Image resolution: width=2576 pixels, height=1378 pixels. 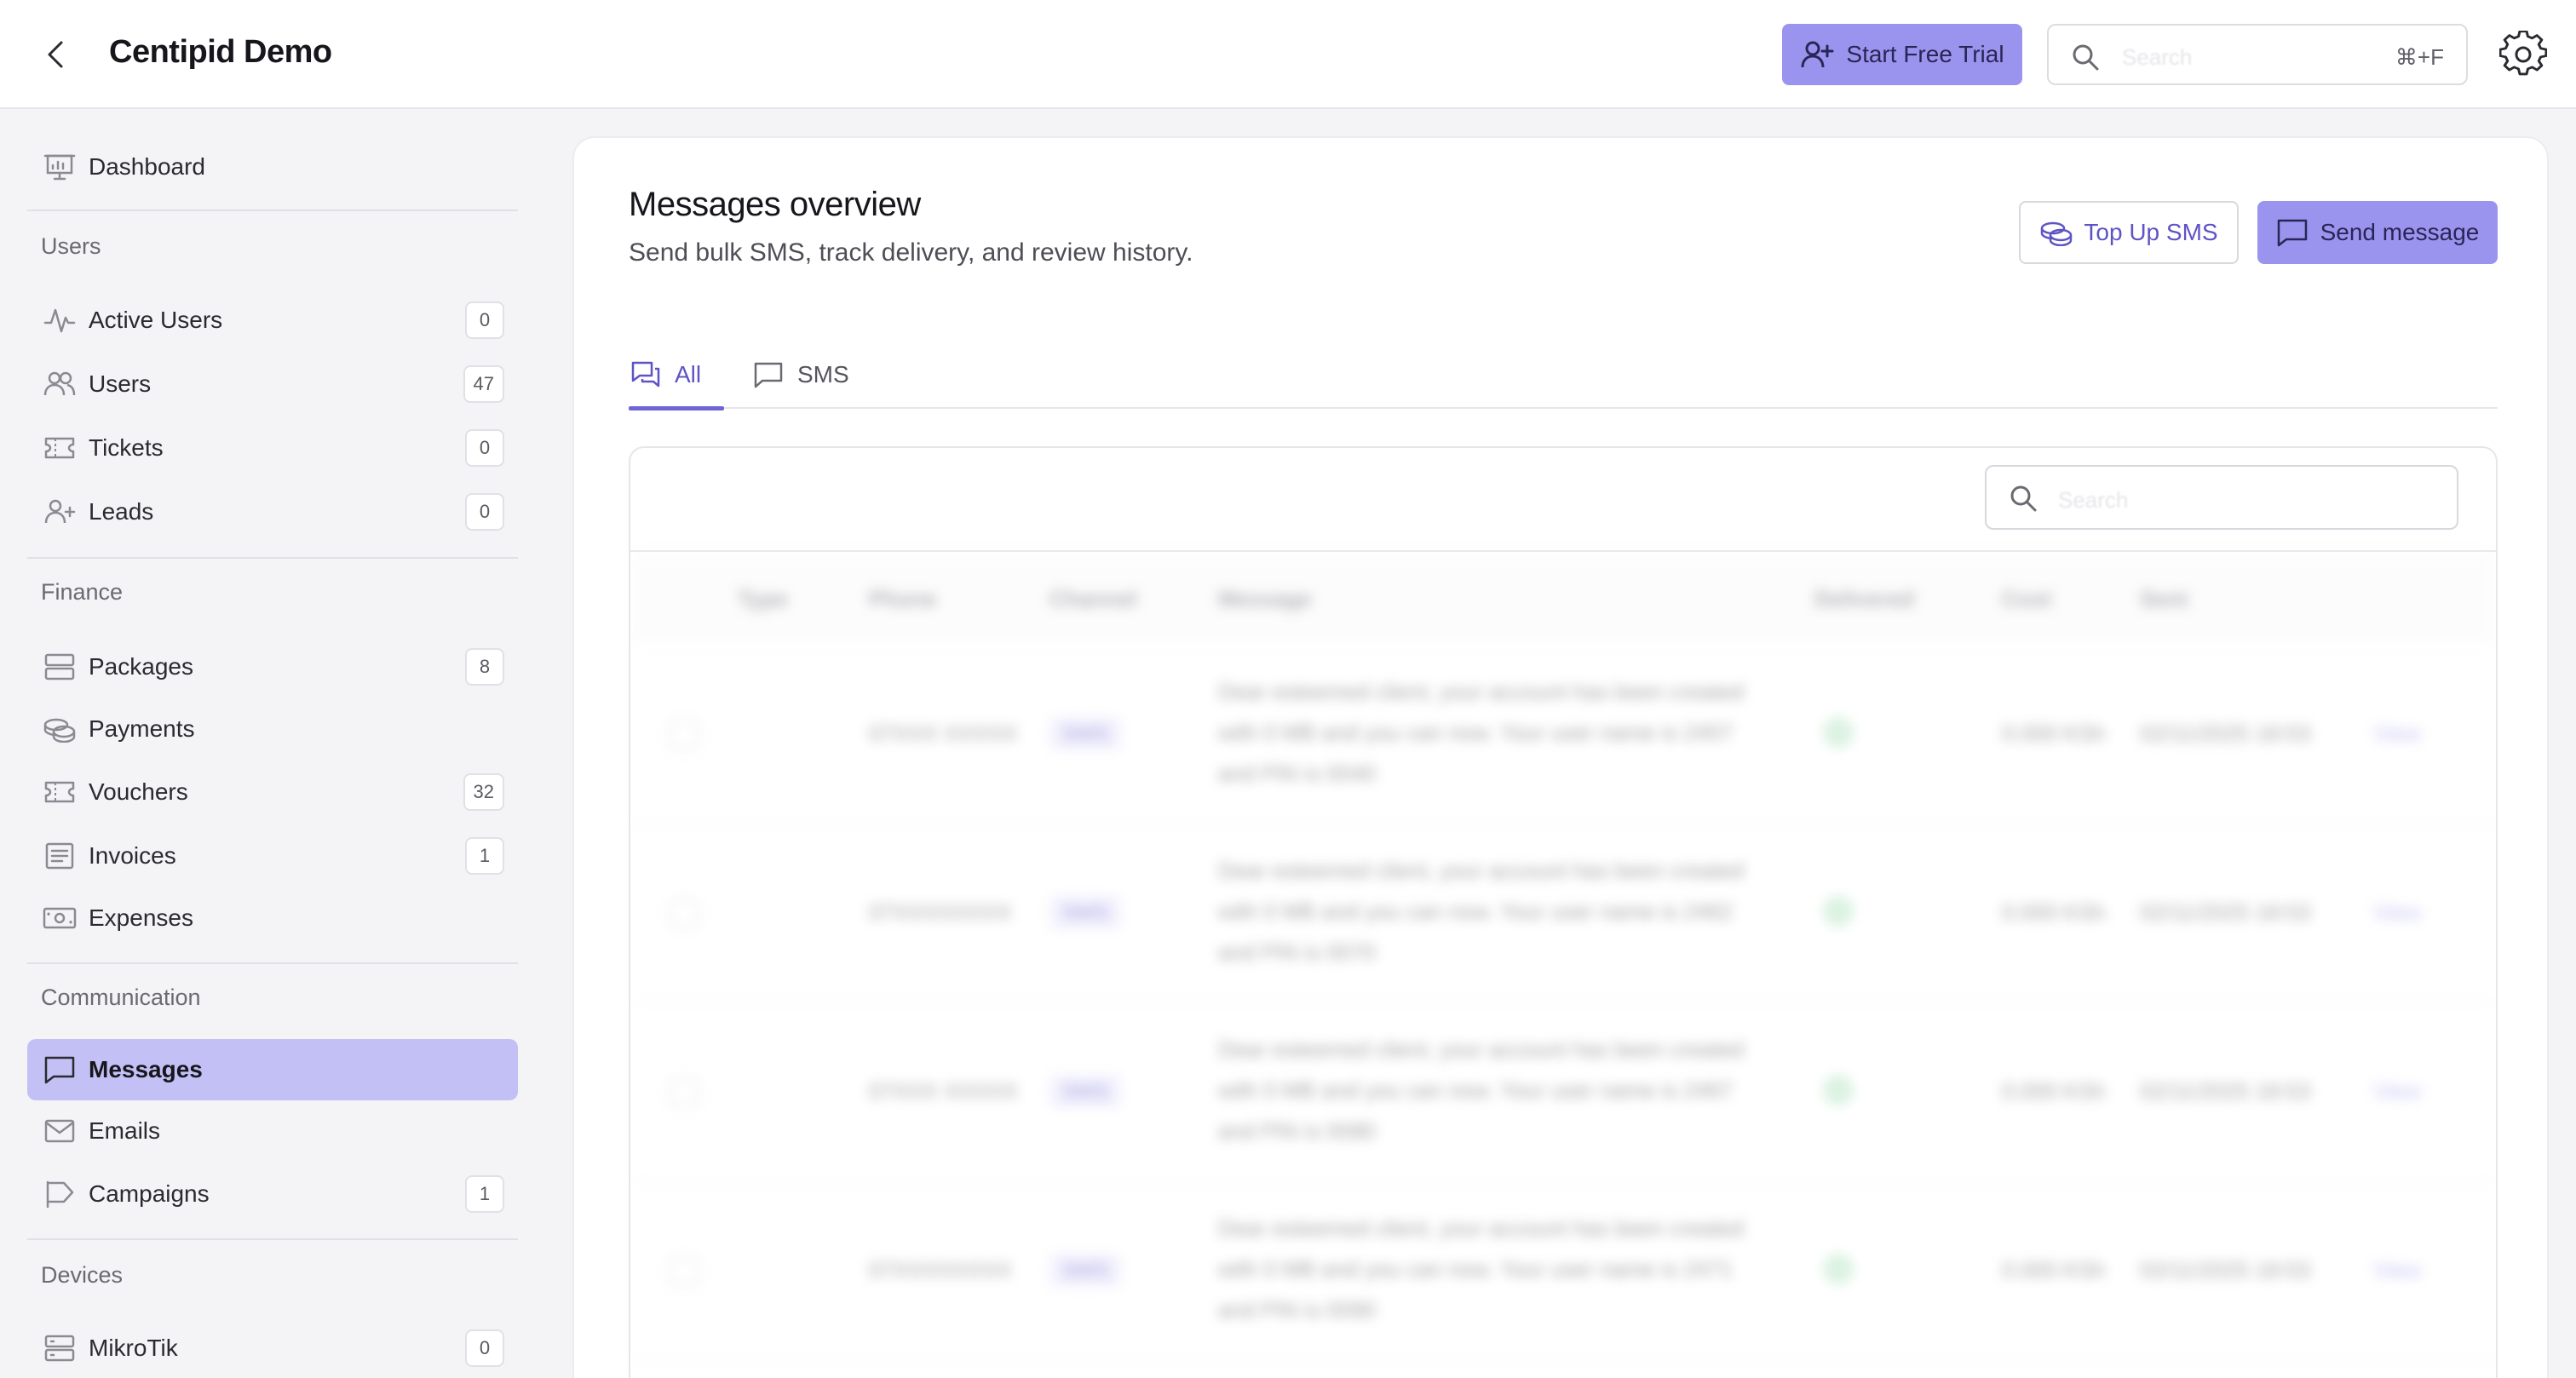 What do you see at coordinates (83, 1275) in the screenshot?
I see `sidebar-section-devices: Devices` at bounding box center [83, 1275].